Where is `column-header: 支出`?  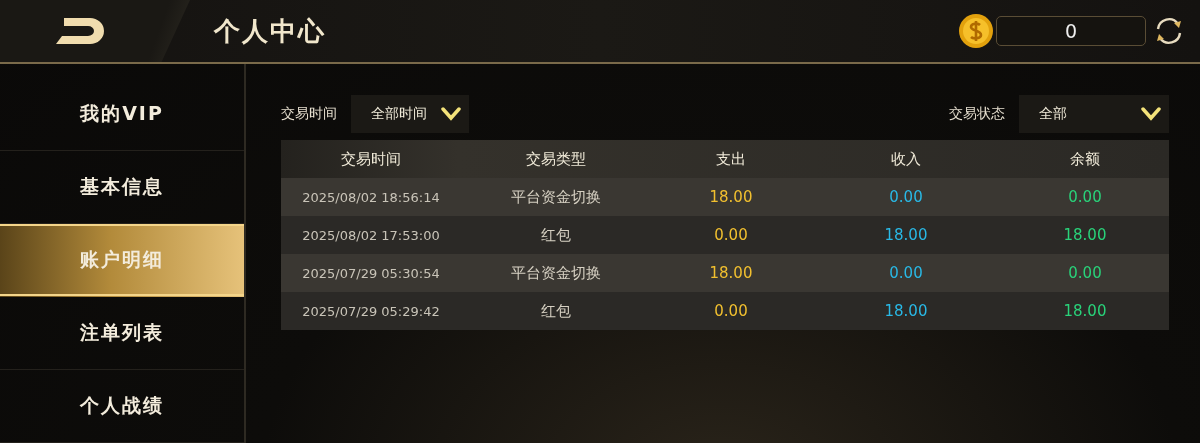 column-header: 支出 is located at coordinates (731, 159).